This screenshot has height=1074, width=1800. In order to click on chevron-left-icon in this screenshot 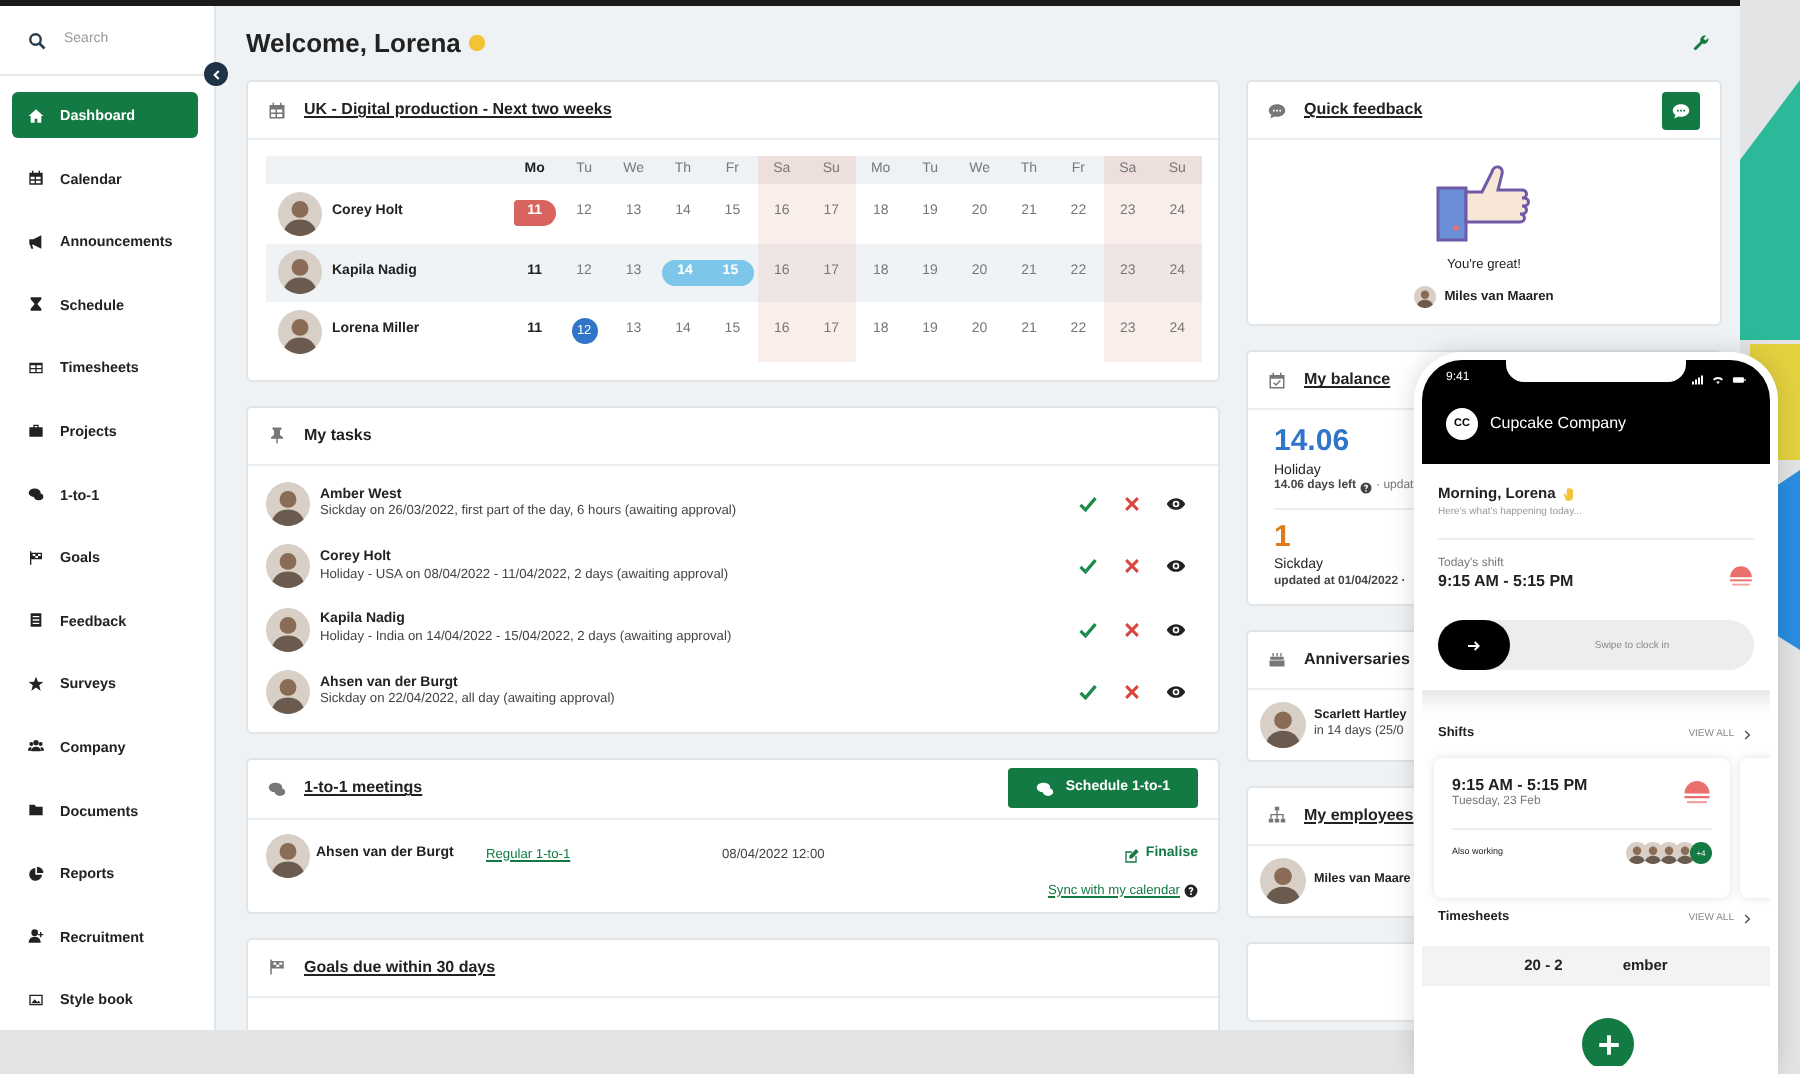, I will do `click(216, 74)`.